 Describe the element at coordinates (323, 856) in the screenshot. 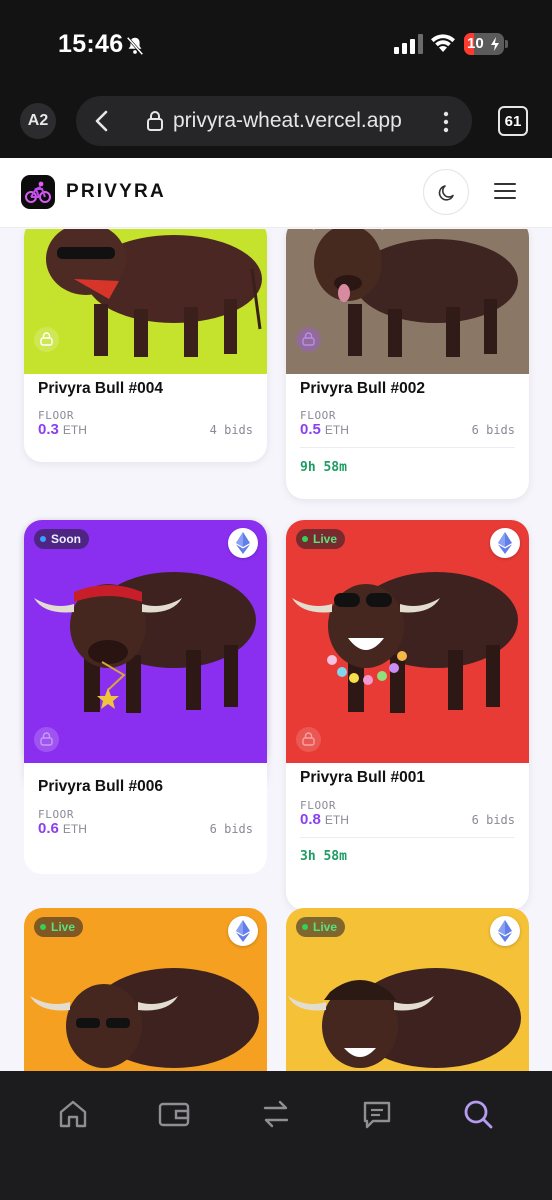

I see `countdown-timer: 3h 58m` at that location.